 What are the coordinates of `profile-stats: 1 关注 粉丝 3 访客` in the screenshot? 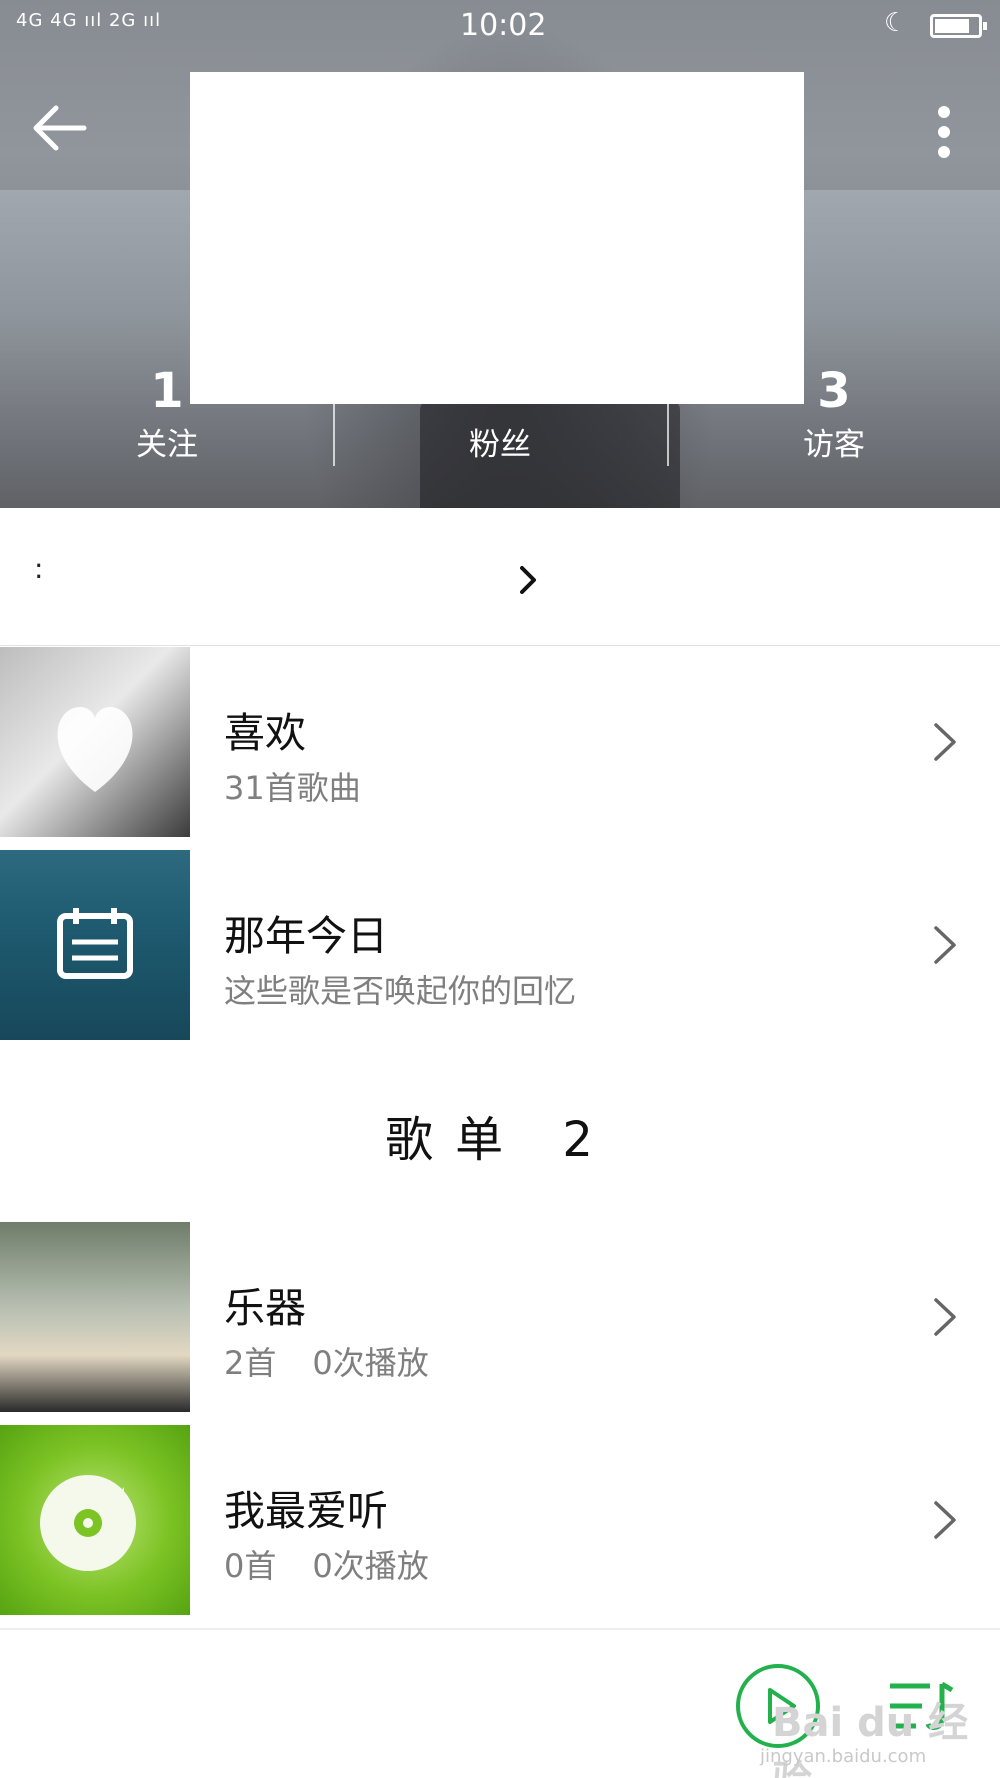 It's located at (500, 420).